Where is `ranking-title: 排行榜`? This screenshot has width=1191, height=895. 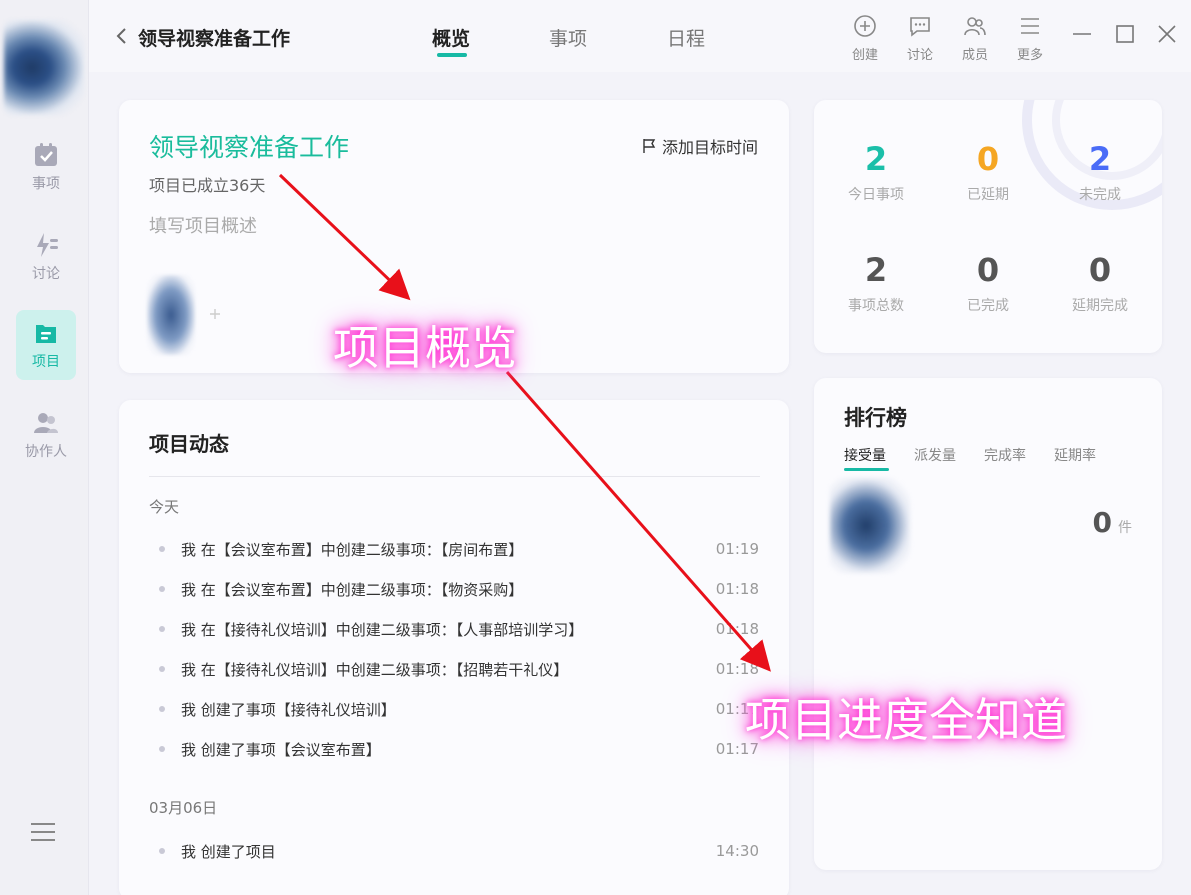
ranking-title: 排行榜 is located at coordinates (875, 418).